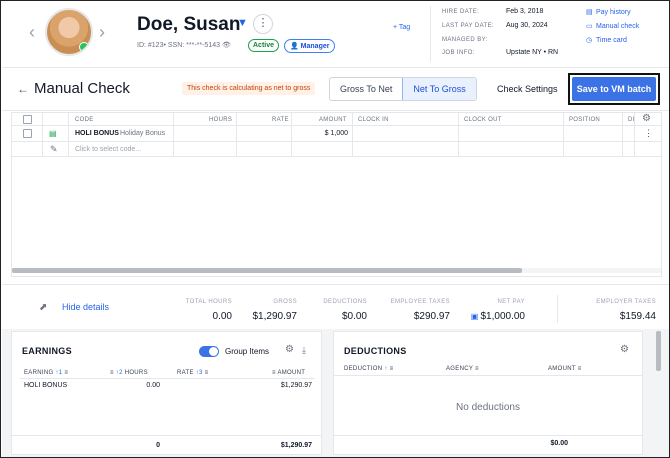 The height and width of the screenshot is (458, 670). Describe the element at coordinates (84, 120) in the screenshot. I see `col-code: CODE` at that location.